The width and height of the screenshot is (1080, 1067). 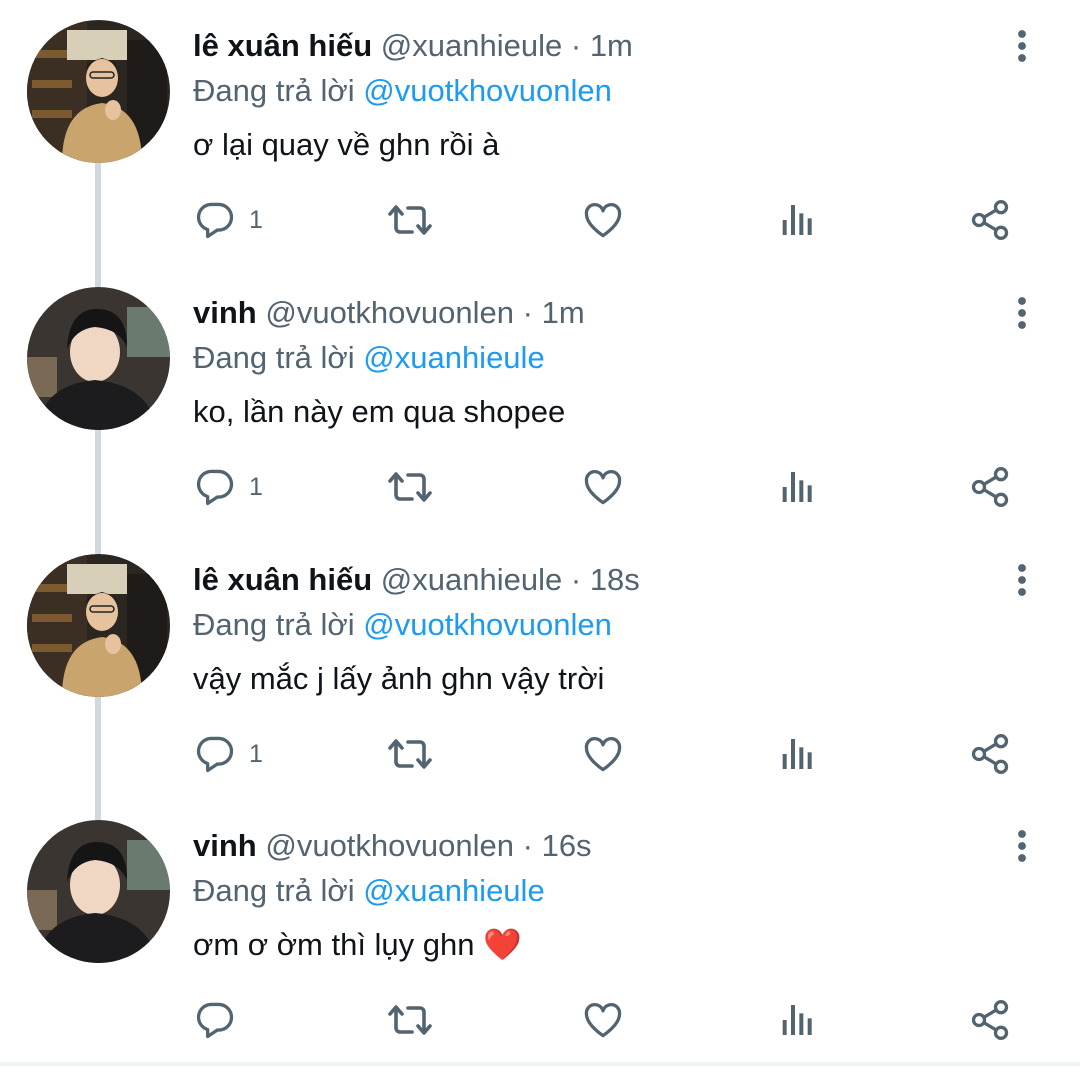 I want to click on tweet-text: ko, lần này em qua shopee, so click(x=379, y=411).